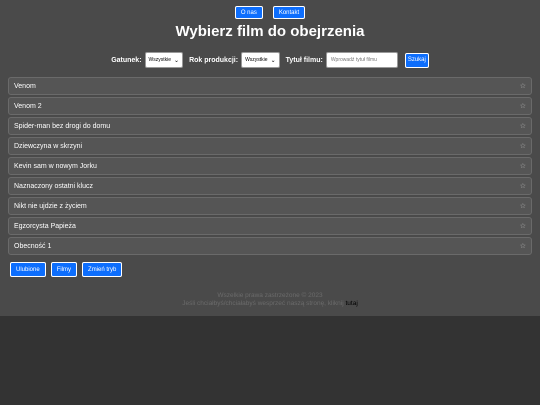 The width and height of the screenshot is (540, 405). I want to click on about-button: O nas, so click(248, 12).